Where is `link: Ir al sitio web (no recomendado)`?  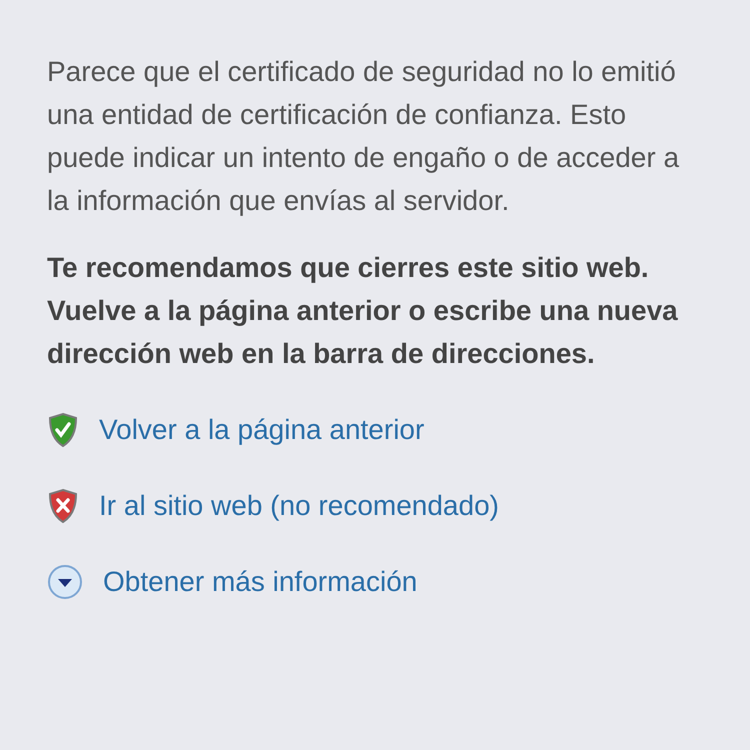 link: Ir al sitio web (no recomendado) is located at coordinates (299, 505).